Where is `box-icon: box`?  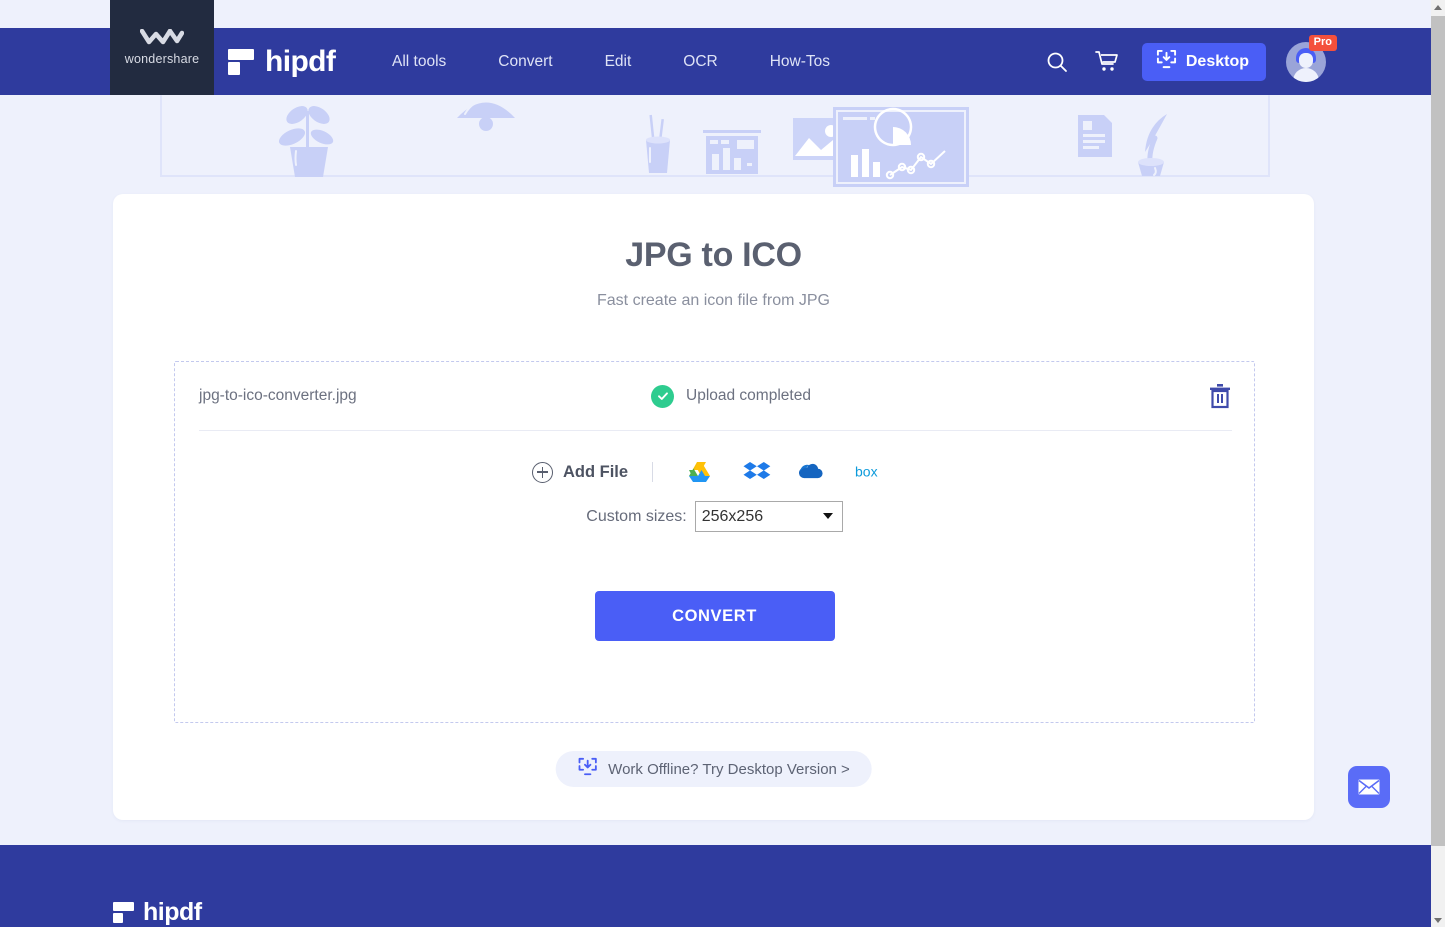 box-icon: box is located at coordinates (869, 472).